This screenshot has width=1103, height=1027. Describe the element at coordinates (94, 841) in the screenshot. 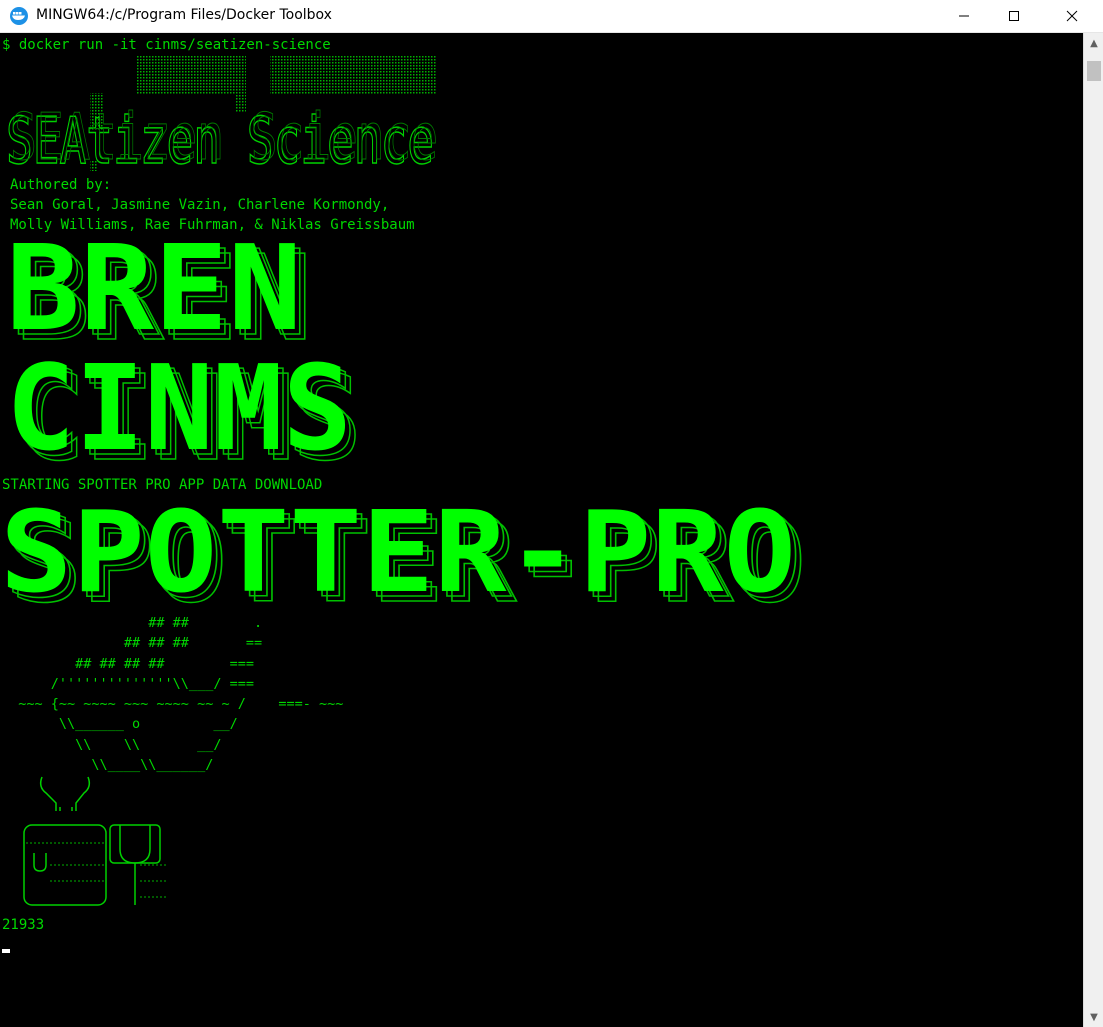

I see `ucsb-logo-icon` at that location.